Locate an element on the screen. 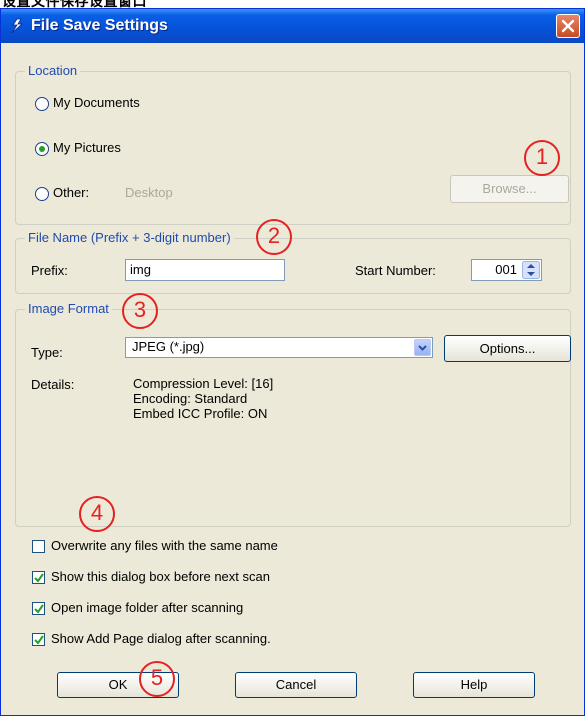  overwrite-checkbox-label: Overwrite any files with the same name is located at coordinates (164, 545).